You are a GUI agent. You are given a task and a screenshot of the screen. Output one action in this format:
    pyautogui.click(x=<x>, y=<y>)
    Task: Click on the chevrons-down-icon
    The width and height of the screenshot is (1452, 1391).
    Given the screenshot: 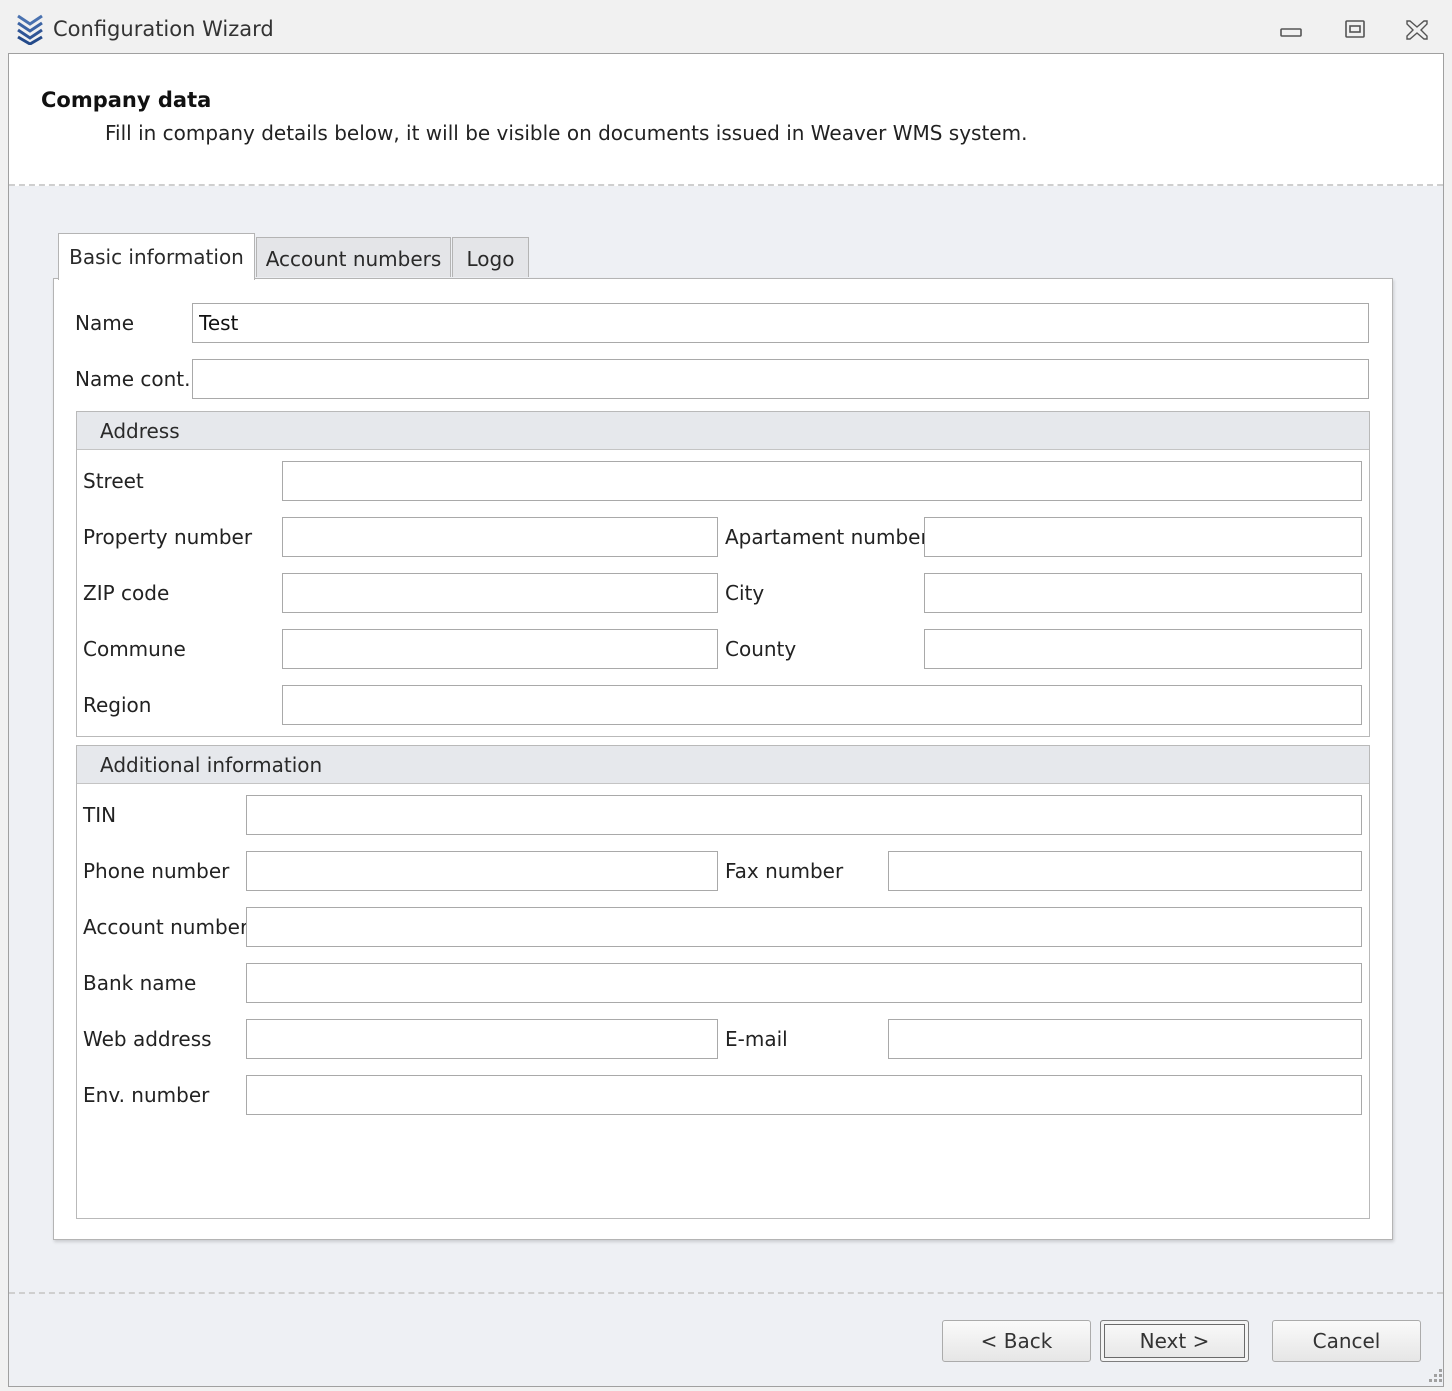 What is the action you would take?
    pyautogui.click(x=30, y=29)
    